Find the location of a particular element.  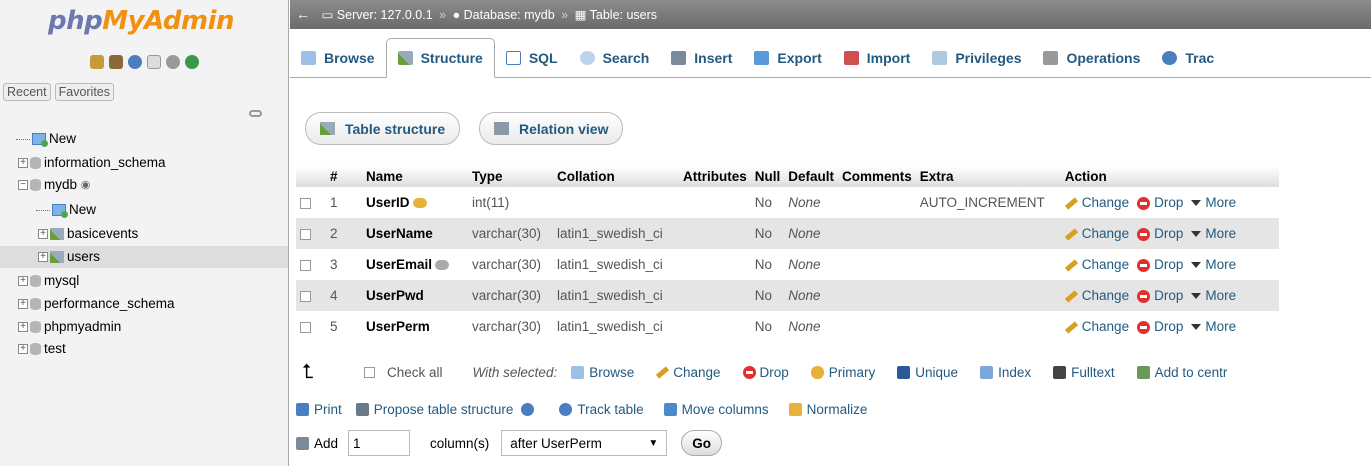

bulk-primary-button: Primary is located at coordinates (842, 372).